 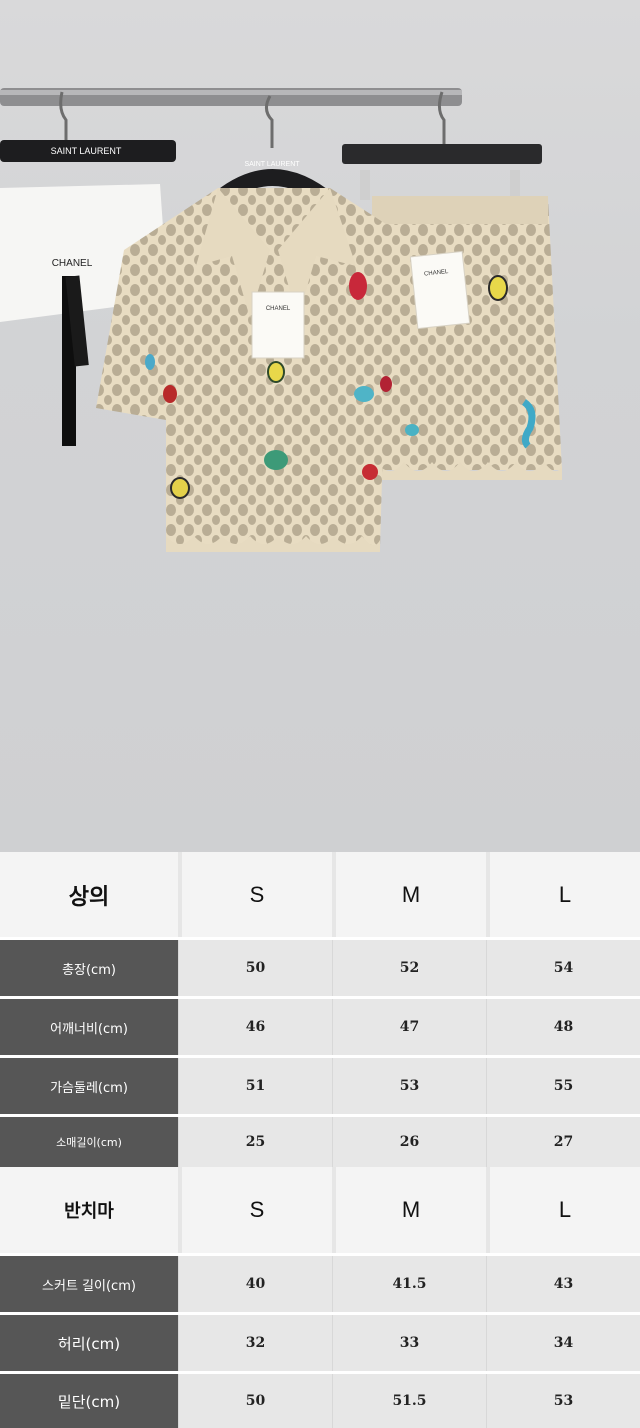 What do you see at coordinates (89, 1210) in the screenshot?
I see `bottom-table-title: 반치마` at bounding box center [89, 1210].